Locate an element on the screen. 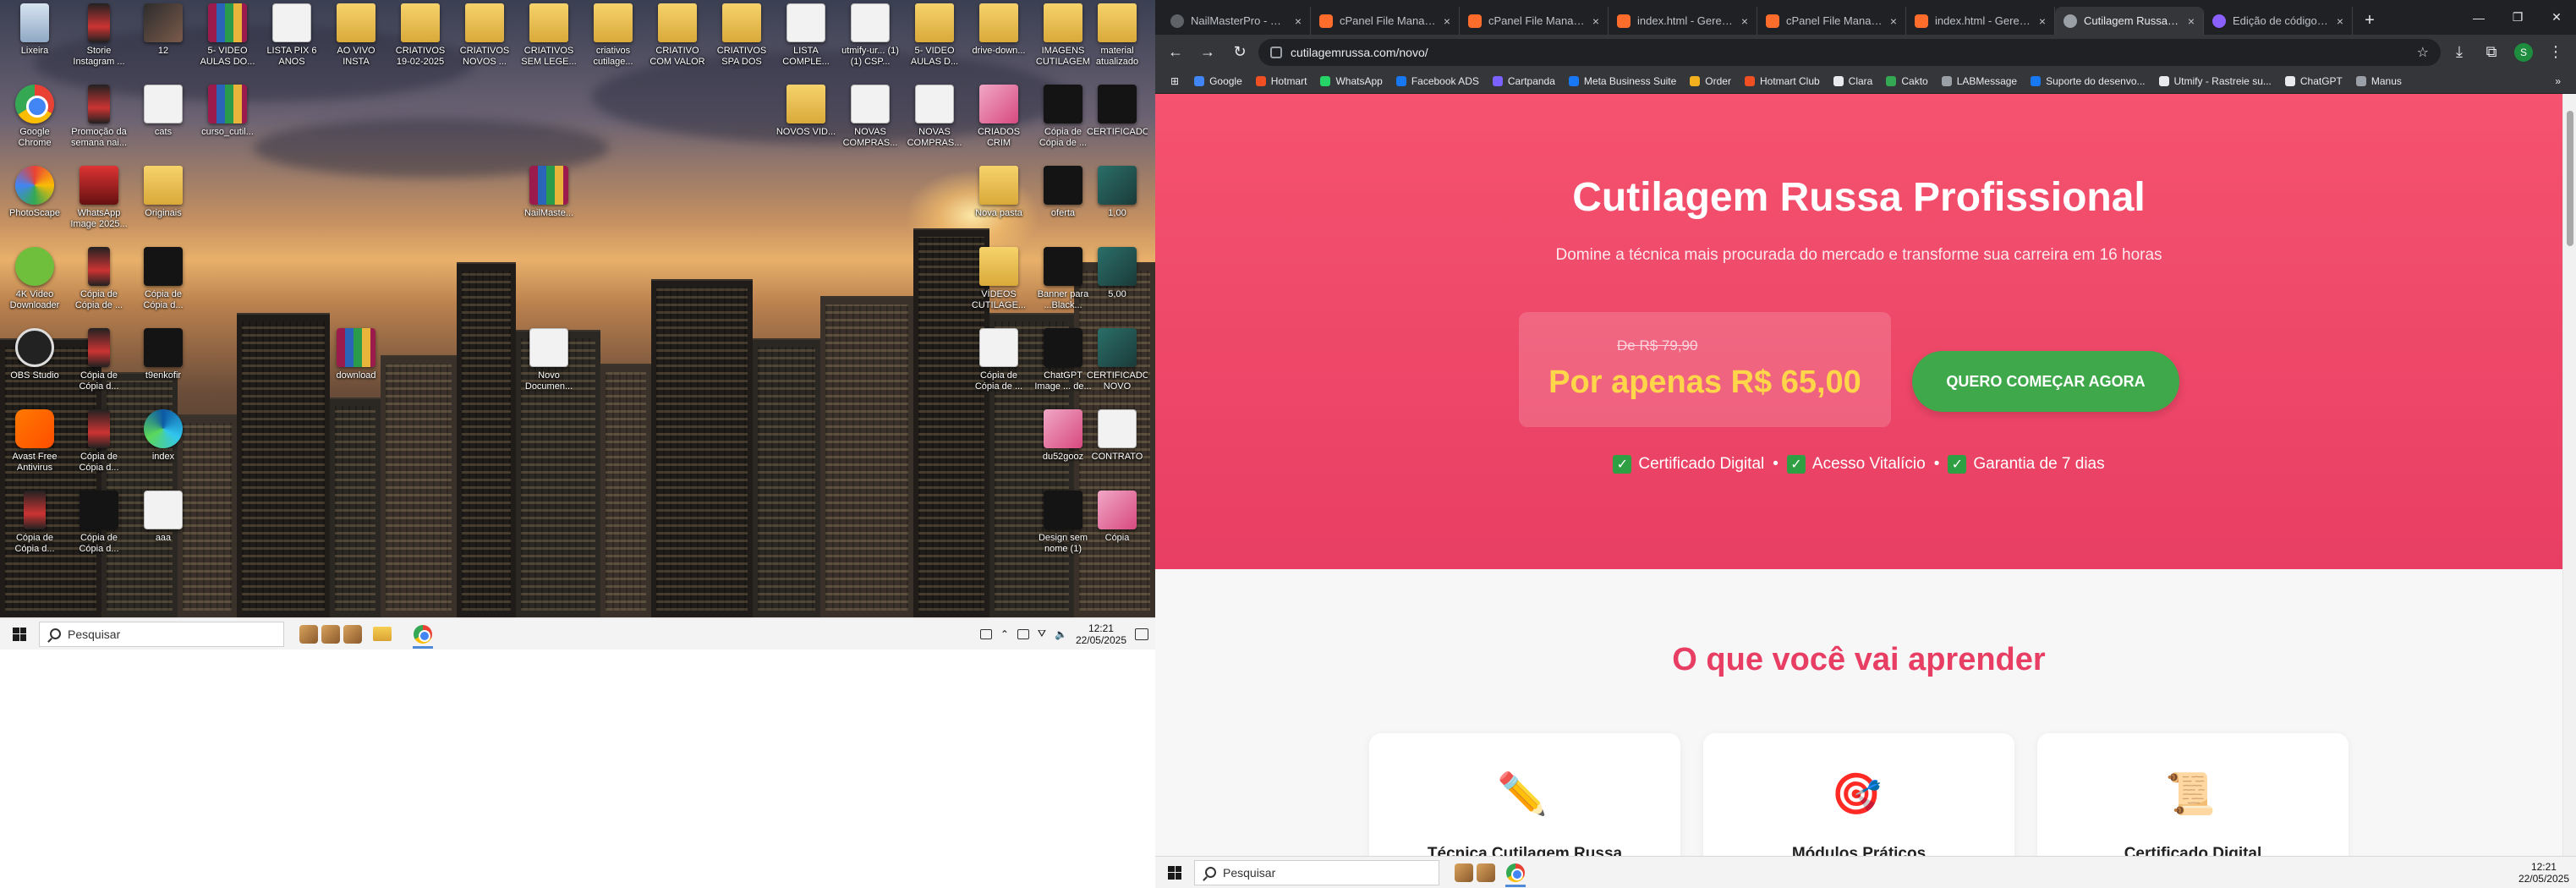 This screenshot has width=2576, height=888. bookmark-item: ChatGPT is located at coordinates (2313, 81).